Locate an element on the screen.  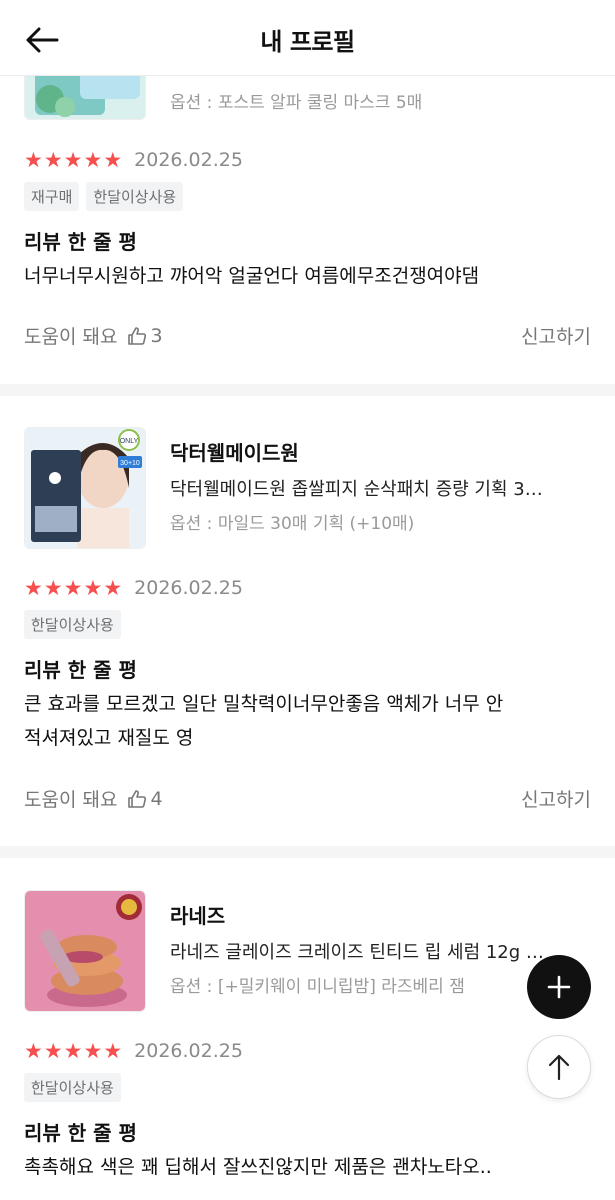
arrow-up-icon is located at coordinates (559, 1067).